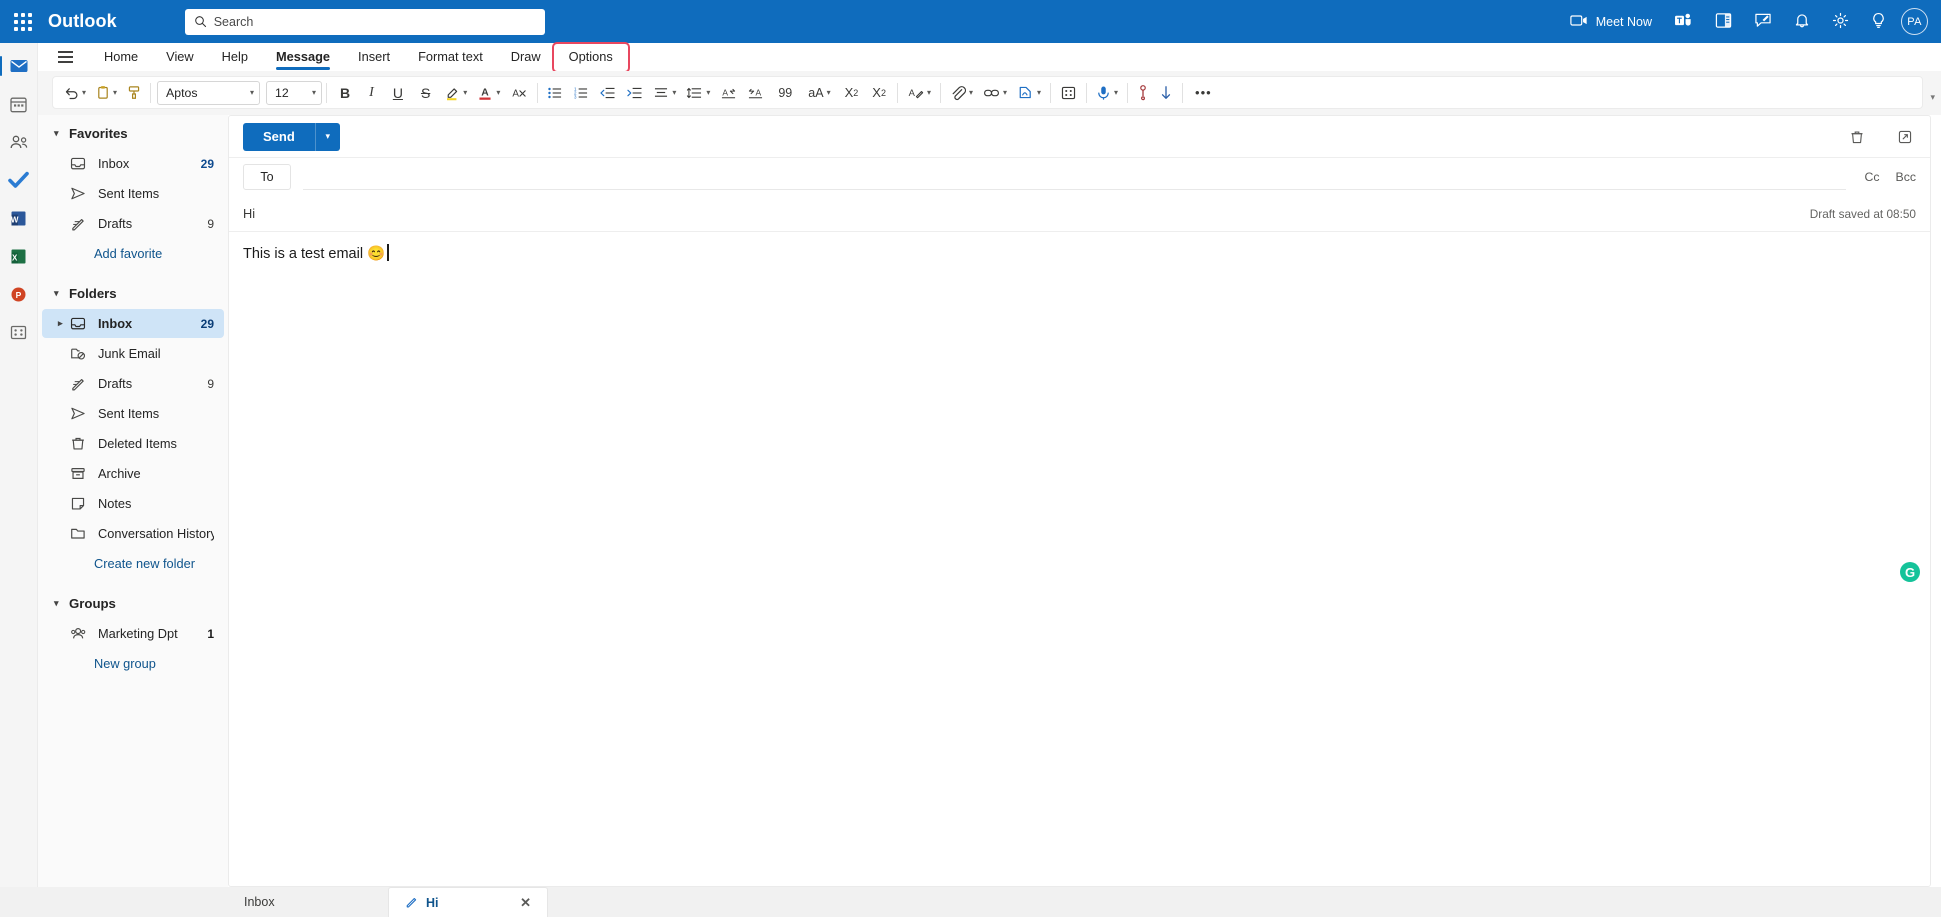 The image size is (1941, 917). Describe the element at coordinates (133, 473) in the screenshot. I see `folder-item-archive: Archive` at that location.